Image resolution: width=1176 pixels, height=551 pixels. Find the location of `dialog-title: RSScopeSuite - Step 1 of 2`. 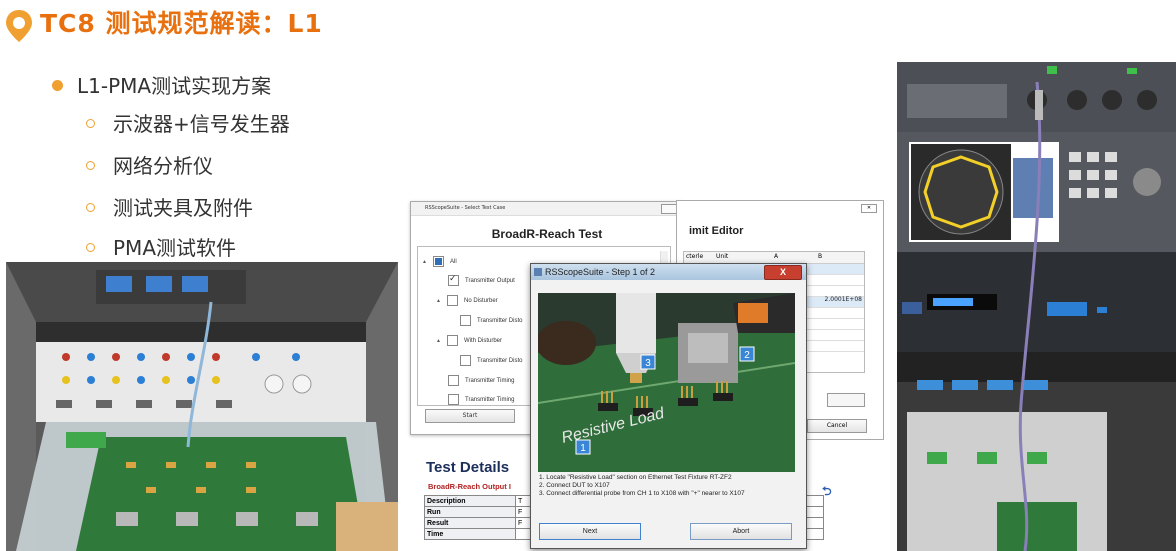

dialog-title: RSScopeSuite - Step 1 of 2 is located at coordinates (600, 272).